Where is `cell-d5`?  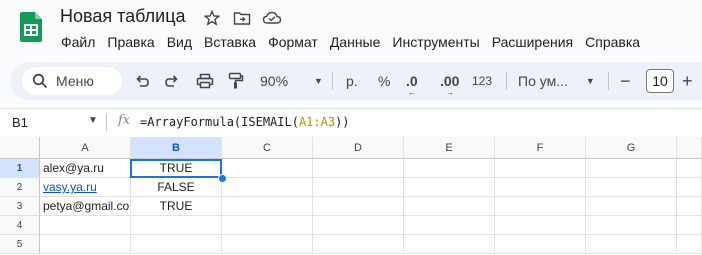 cell-d5 is located at coordinates (358, 244).